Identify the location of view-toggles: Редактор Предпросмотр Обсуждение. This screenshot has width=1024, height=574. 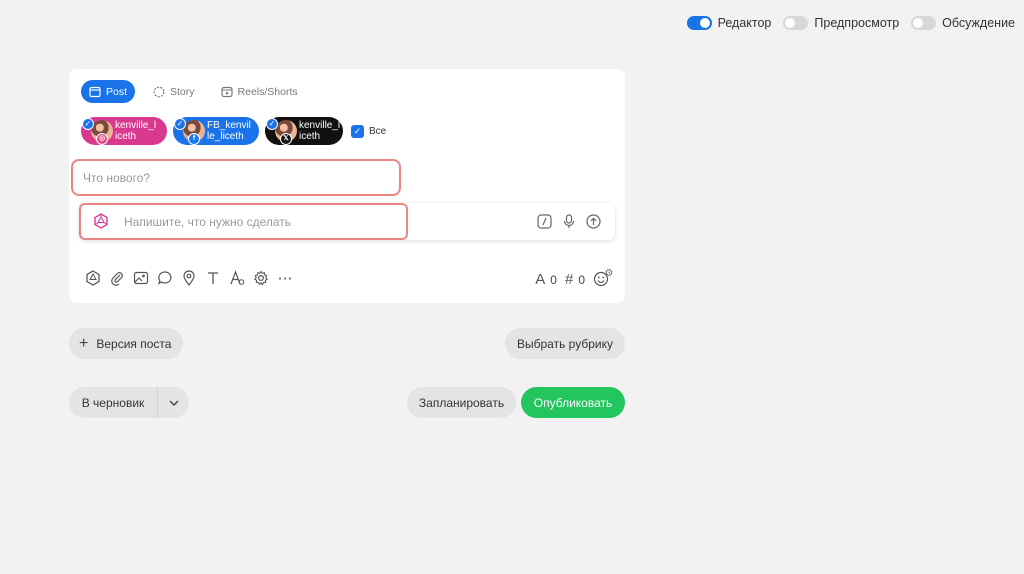
(850, 23).